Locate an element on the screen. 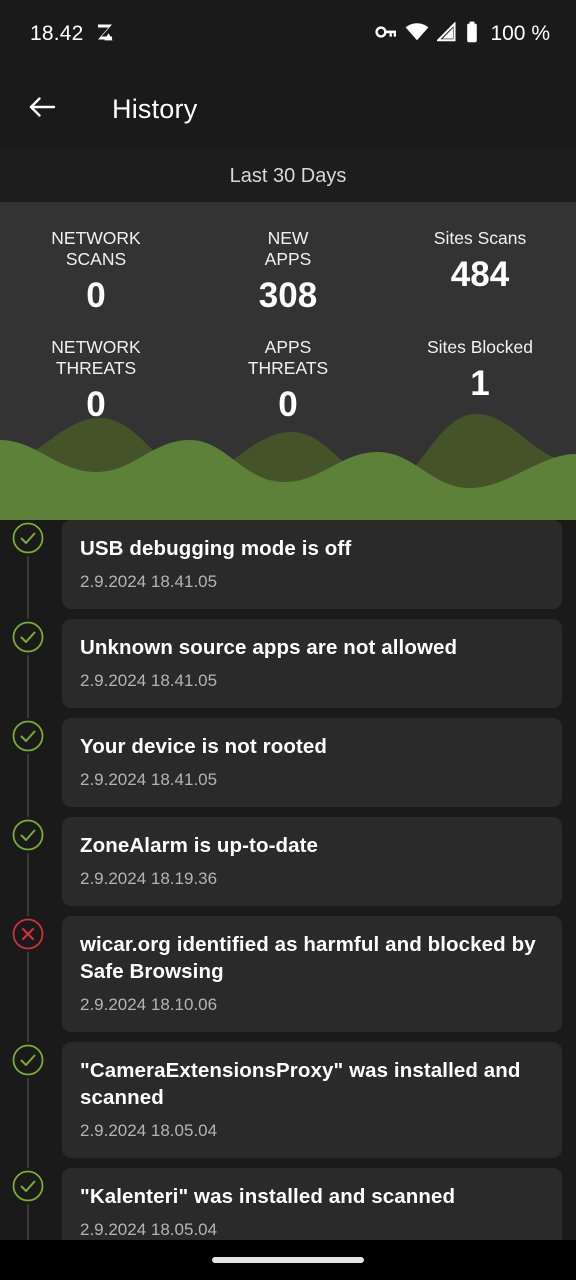  stat-network-threats: NETWORK THREATS 0 is located at coordinates (96, 379).